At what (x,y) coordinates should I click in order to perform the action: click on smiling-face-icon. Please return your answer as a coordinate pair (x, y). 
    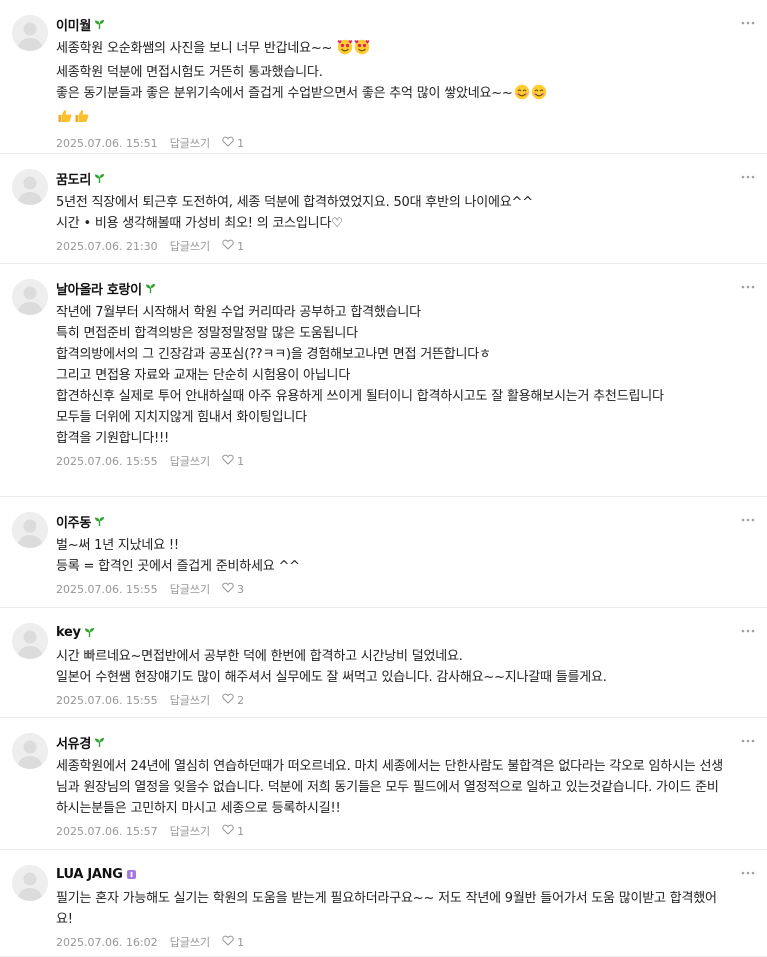
    Looking at the image, I should click on (539, 95).